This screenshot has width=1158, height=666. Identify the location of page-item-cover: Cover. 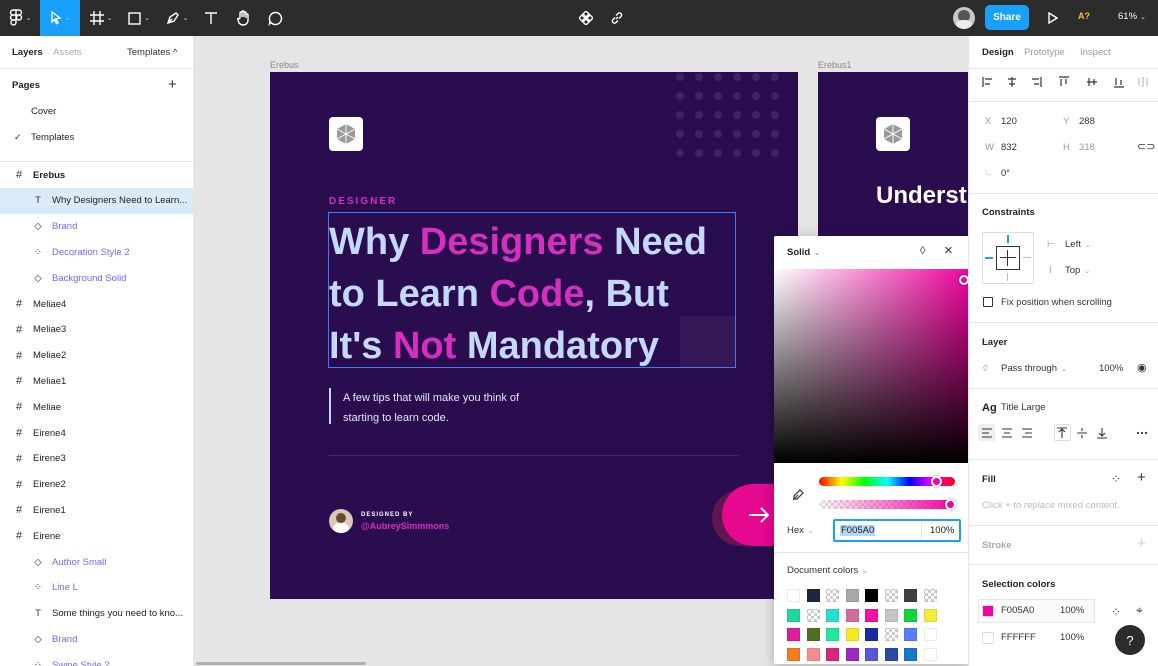
(96, 111).